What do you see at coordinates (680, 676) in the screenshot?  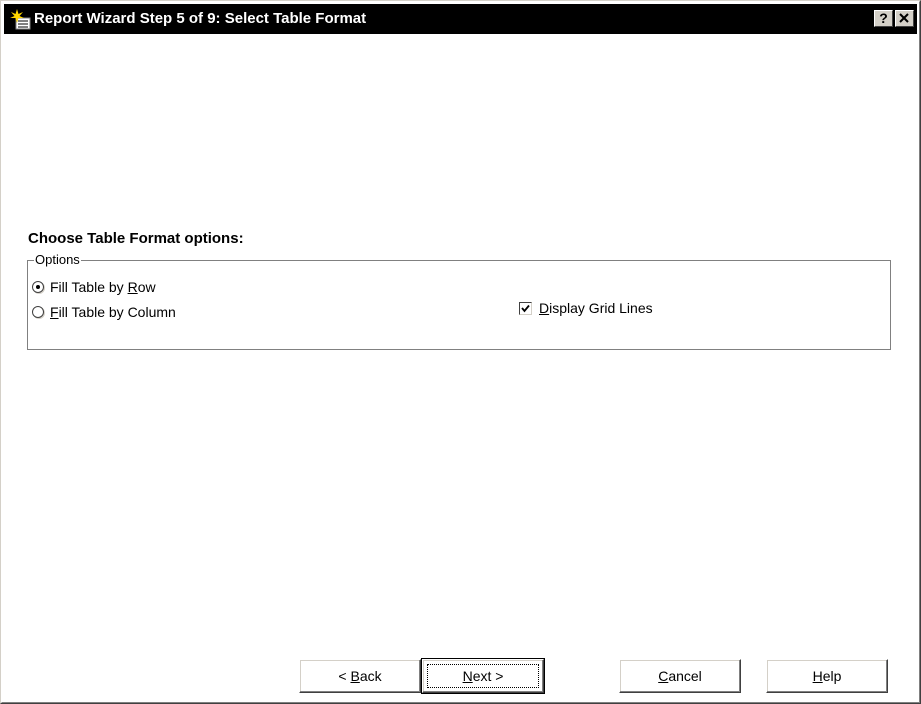 I see `cancel-button: Cancel` at bounding box center [680, 676].